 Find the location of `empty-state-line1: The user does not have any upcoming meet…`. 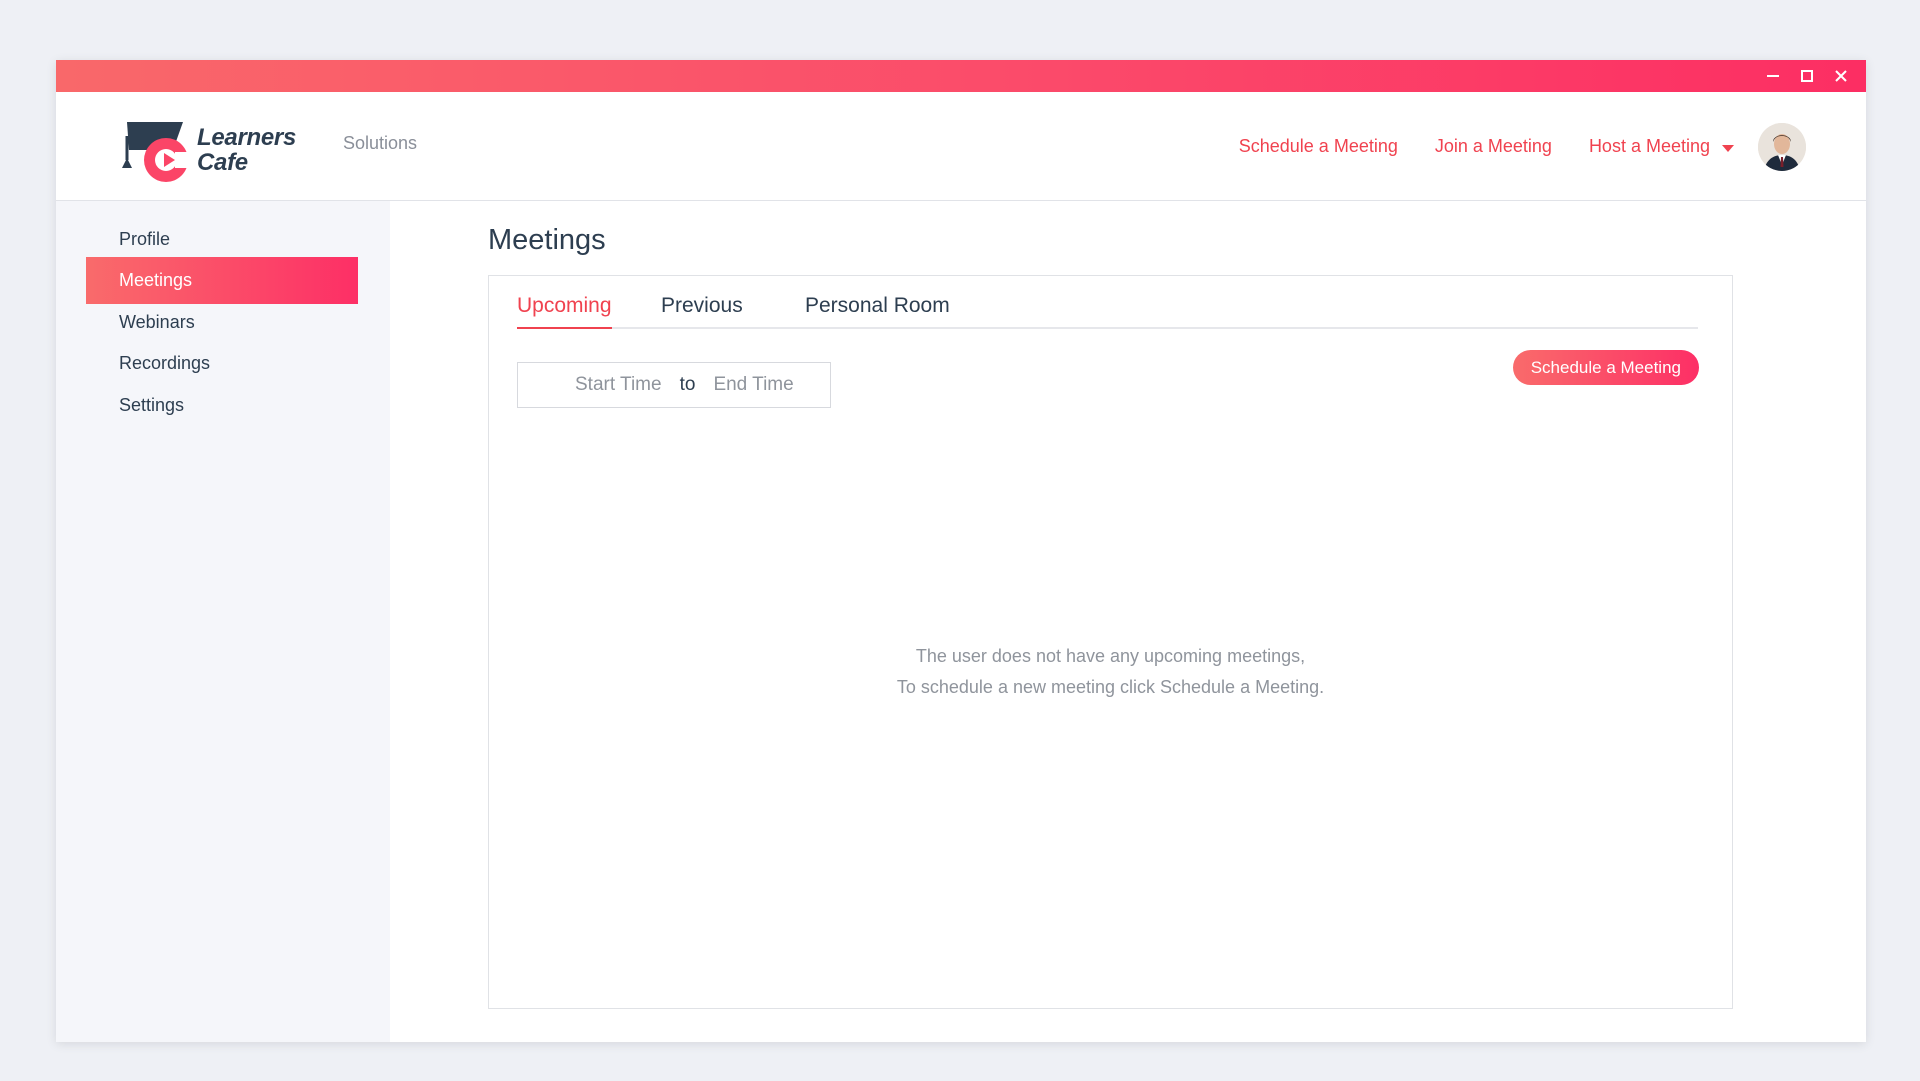

empty-state-line1: The user does not have any upcoming meet… is located at coordinates (1110, 656).